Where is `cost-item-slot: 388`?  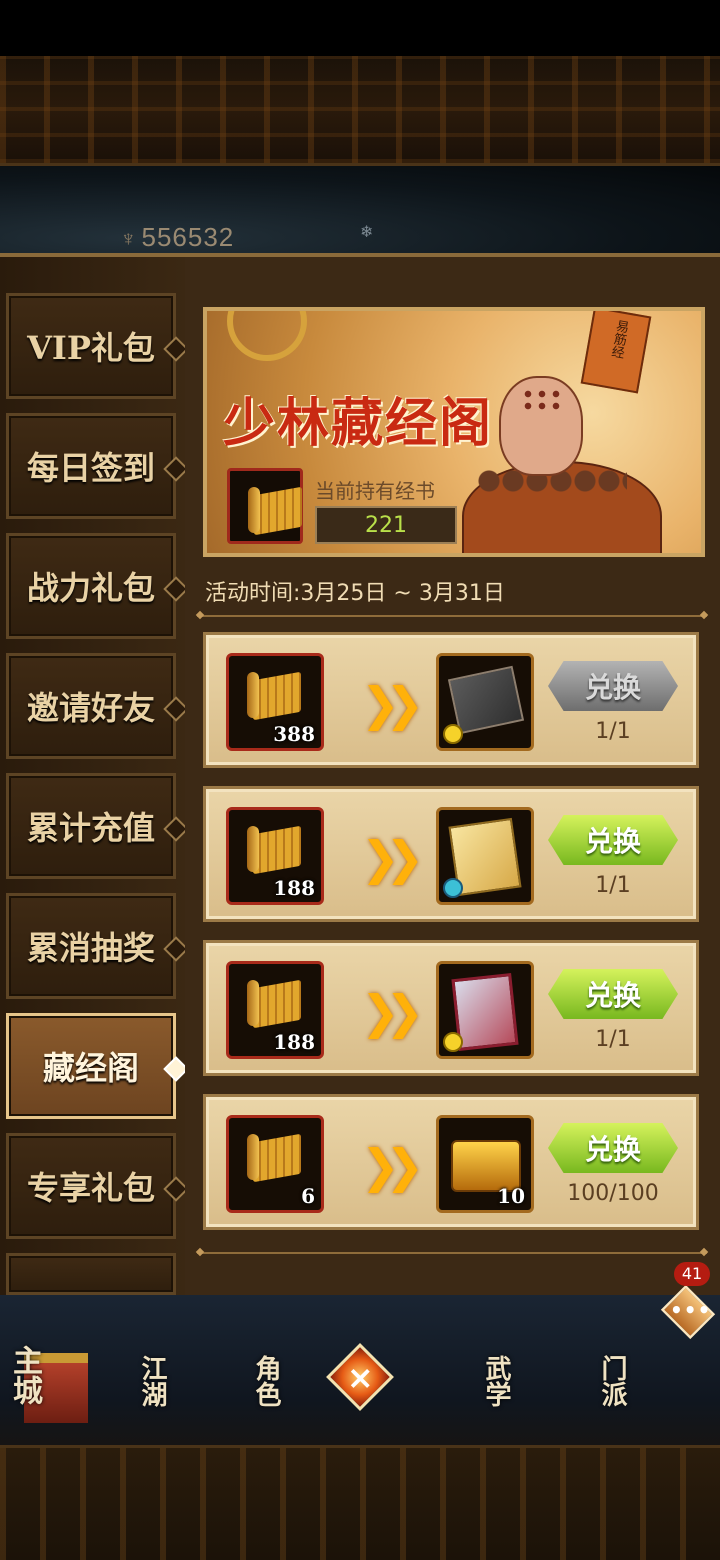 cost-item-slot: 388 is located at coordinates (275, 702).